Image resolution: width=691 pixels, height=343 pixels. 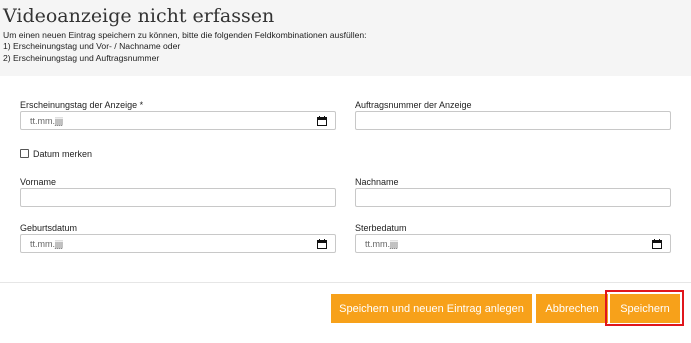 I want to click on vorname-label: Vorname, so click(x=38, y=182).